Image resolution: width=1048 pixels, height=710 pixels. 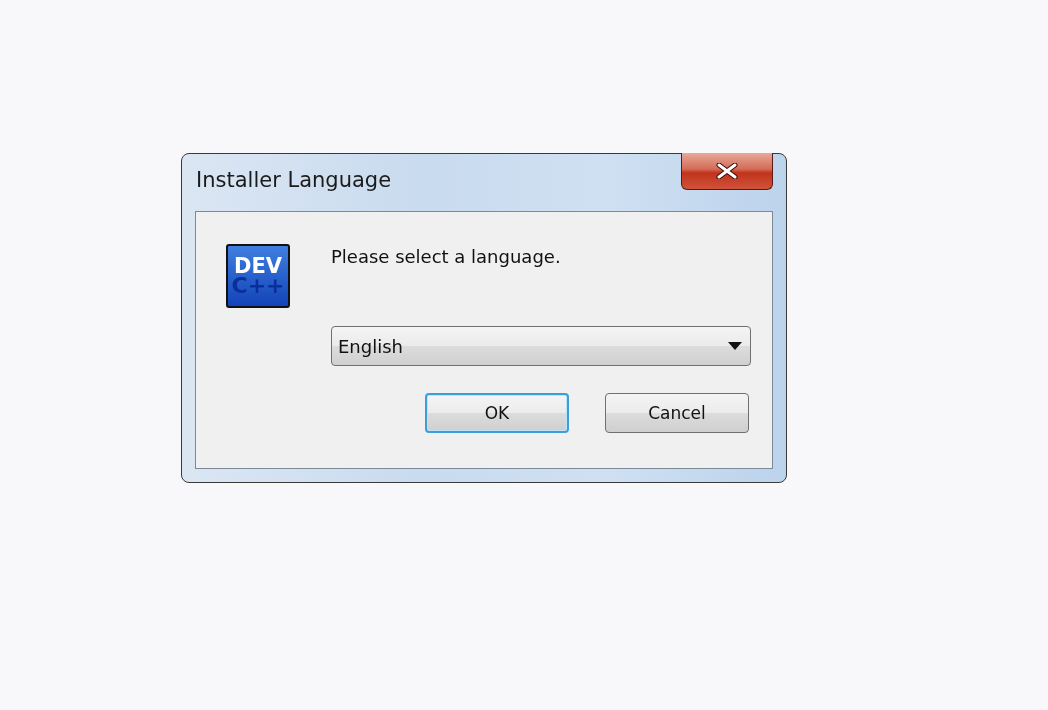 I want to click on ok-button: OK, so click(x=497, y=413).